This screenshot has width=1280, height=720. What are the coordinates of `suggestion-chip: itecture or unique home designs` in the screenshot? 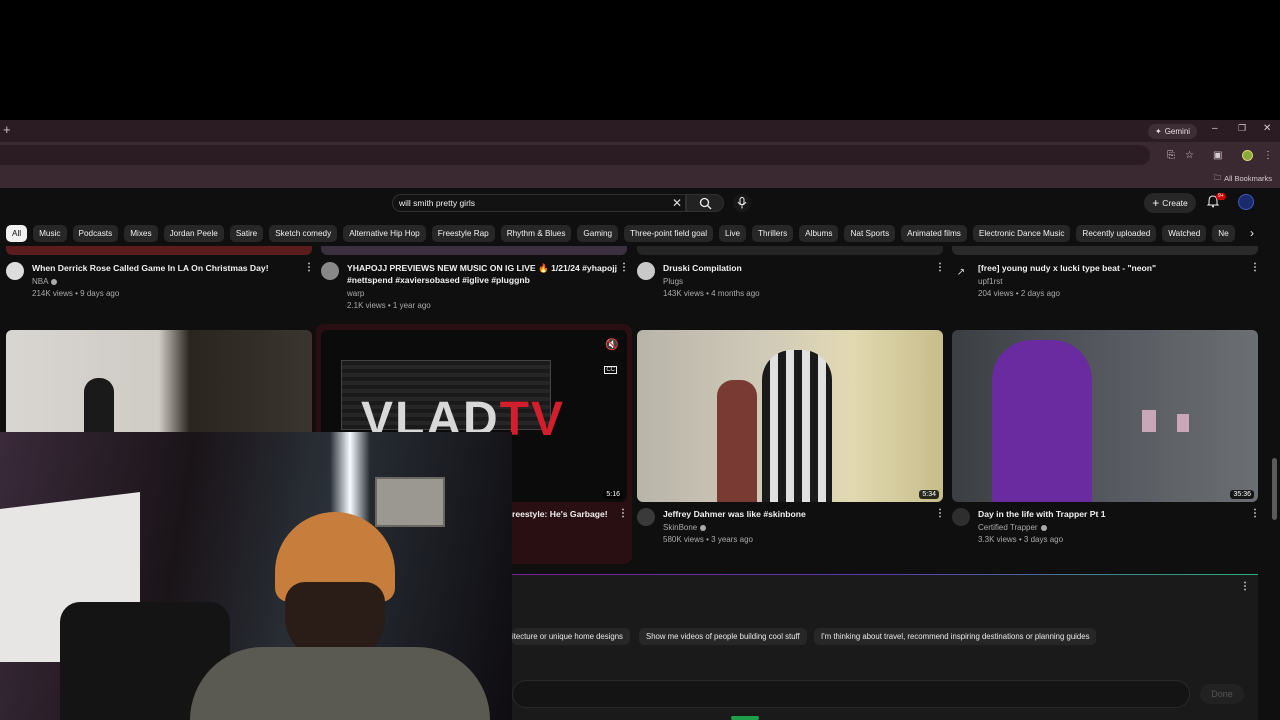 It's located at (571, 636).